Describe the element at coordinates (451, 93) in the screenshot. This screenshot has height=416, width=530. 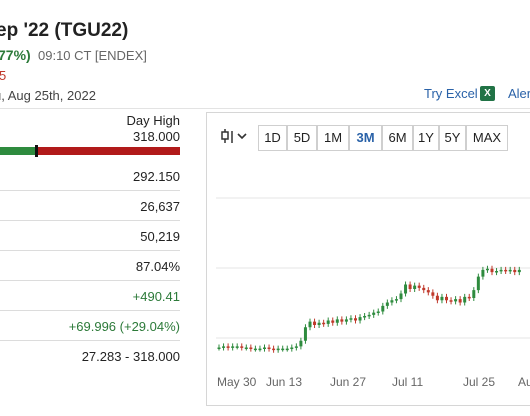
I see `try-excel-link: Try Excel` at that location.